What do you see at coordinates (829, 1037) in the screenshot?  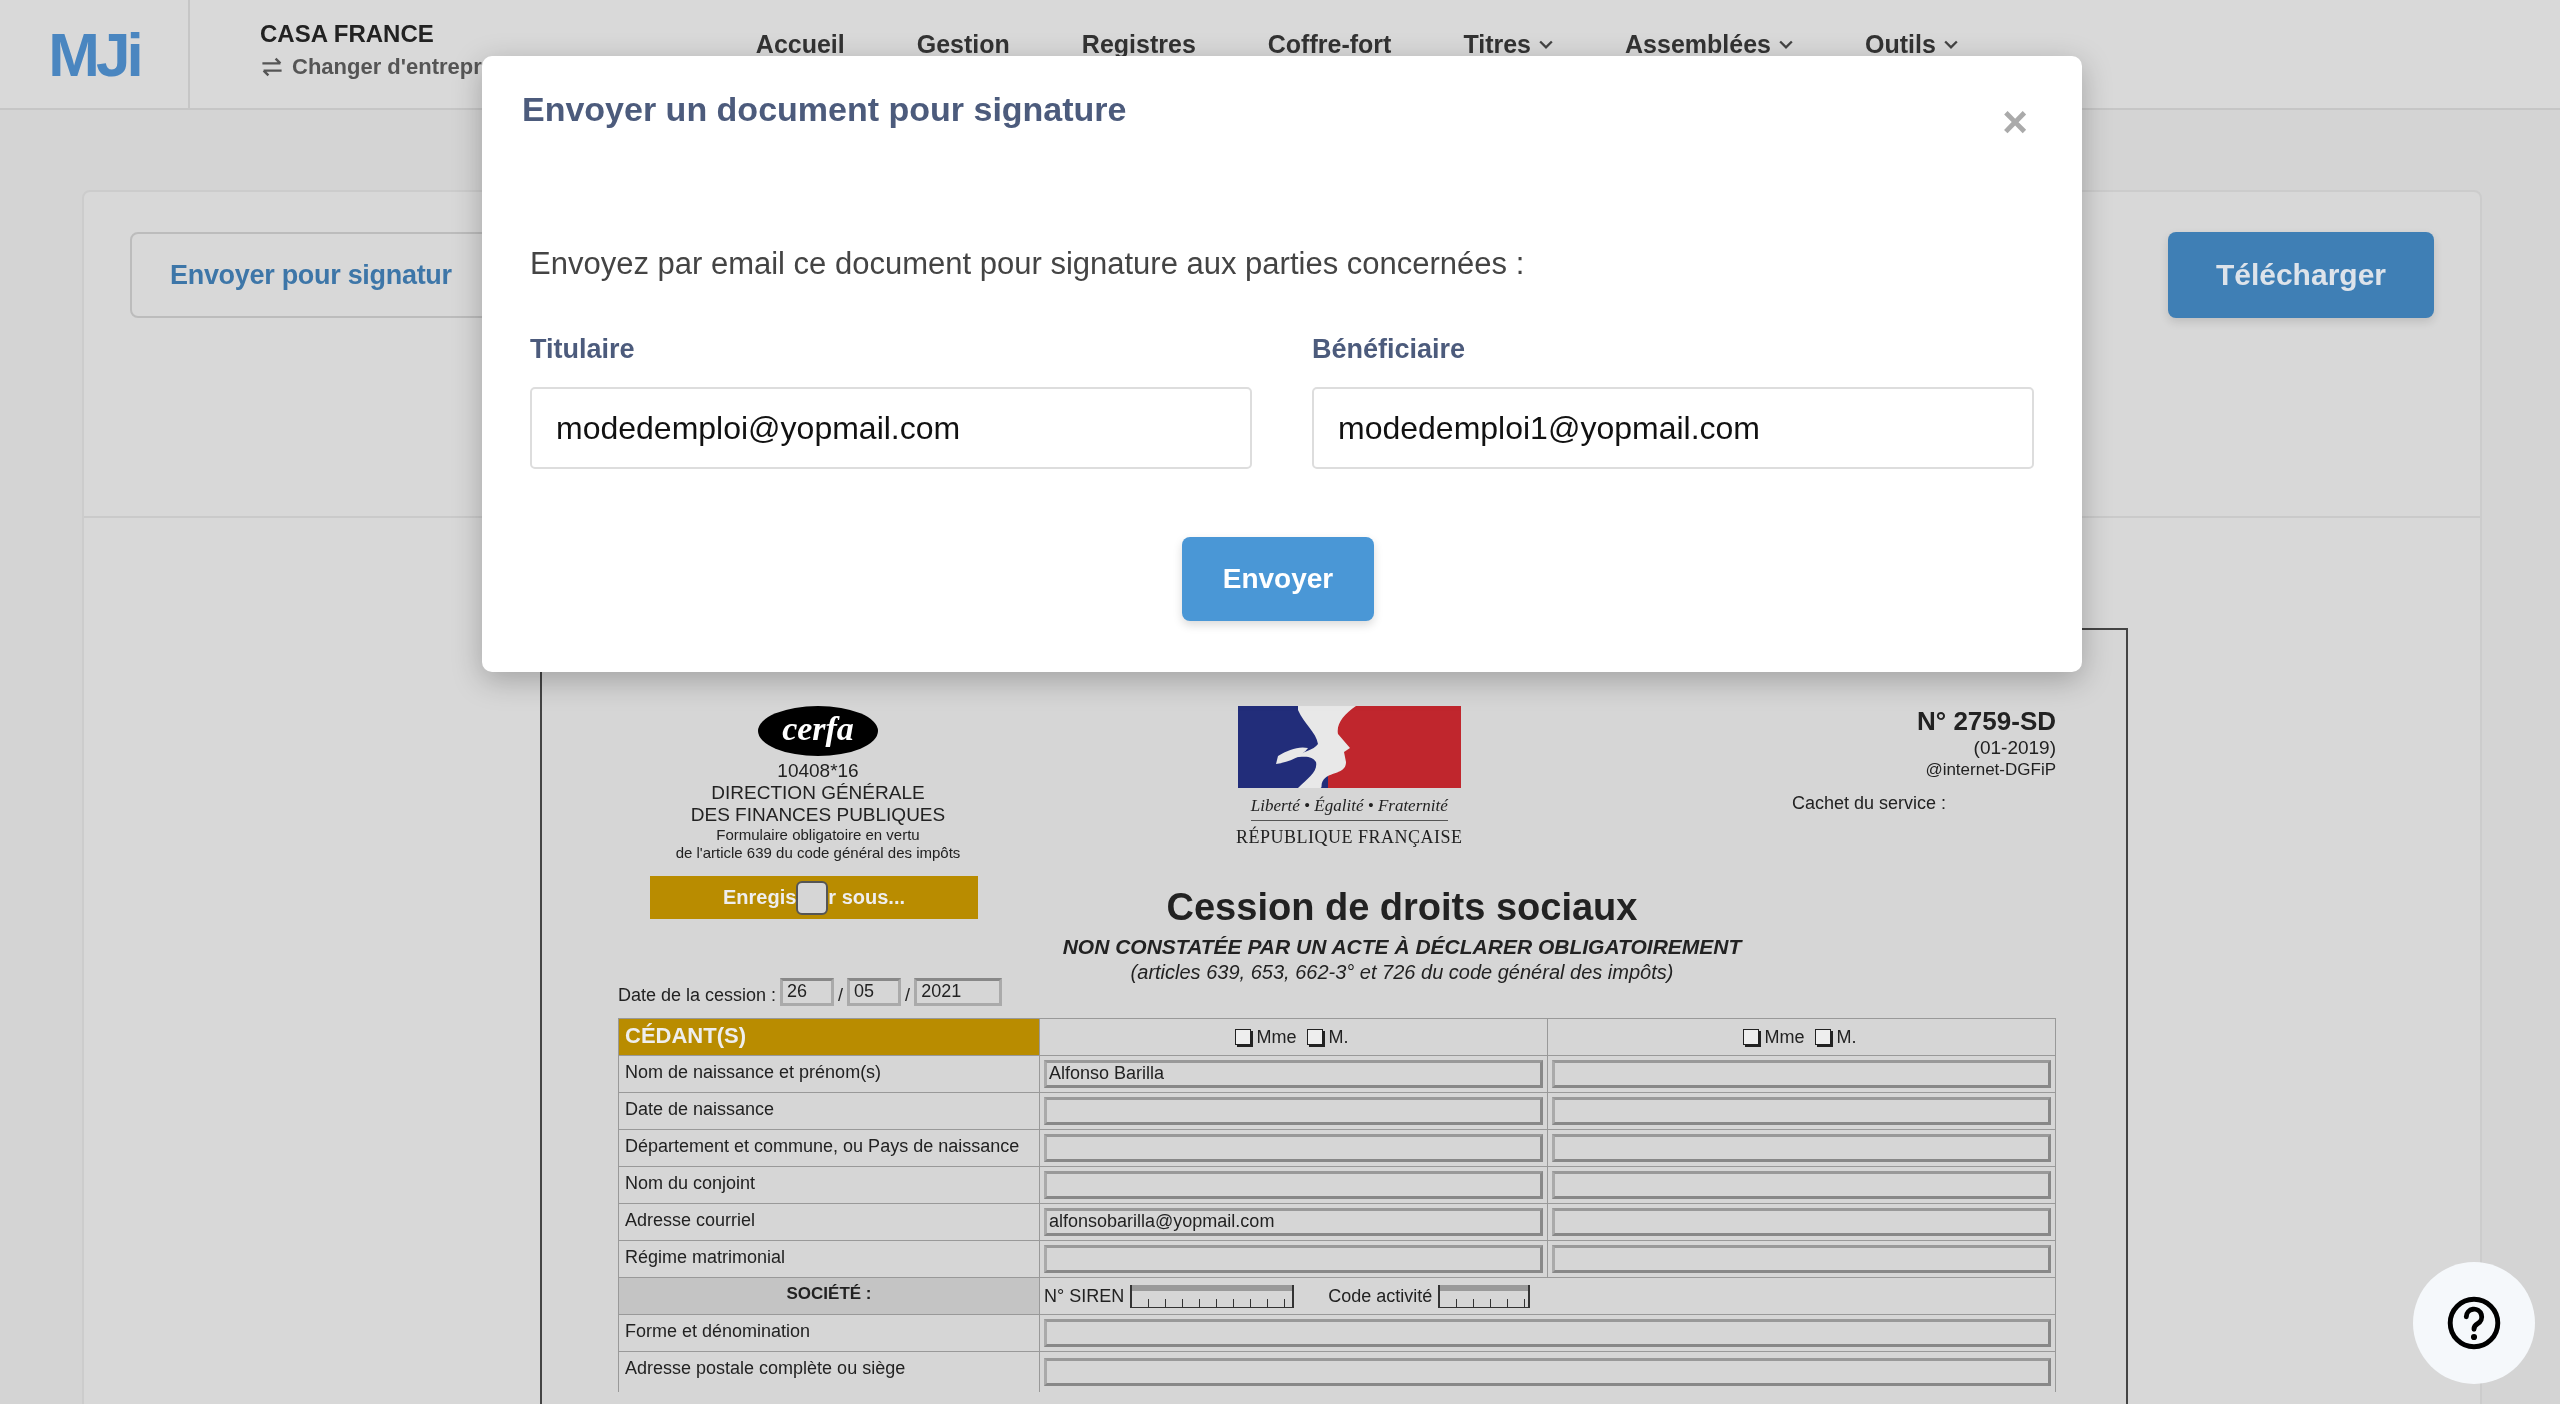 I see `section-header: CÉDANT(S)` at bounding box center [829, 1037].